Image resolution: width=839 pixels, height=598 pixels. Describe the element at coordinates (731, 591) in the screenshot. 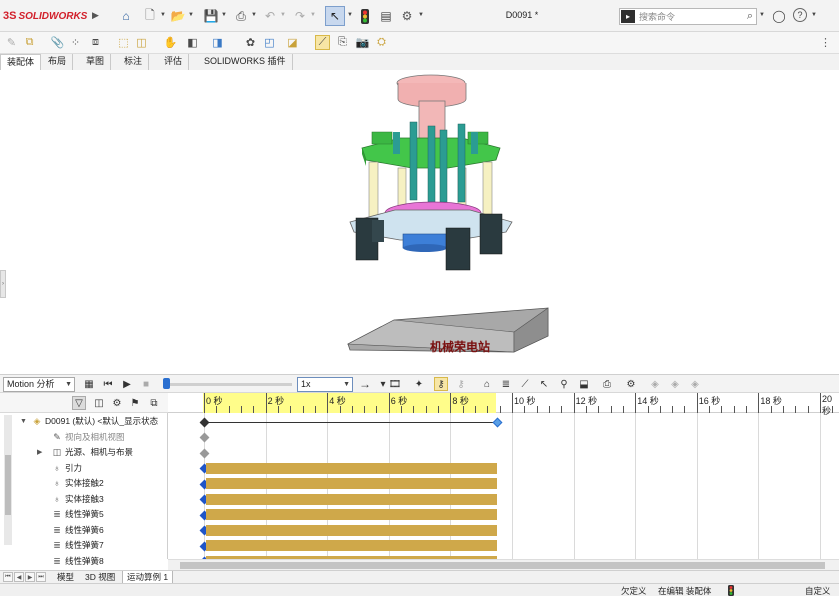

I see `rebuild-status-icon` at that location.